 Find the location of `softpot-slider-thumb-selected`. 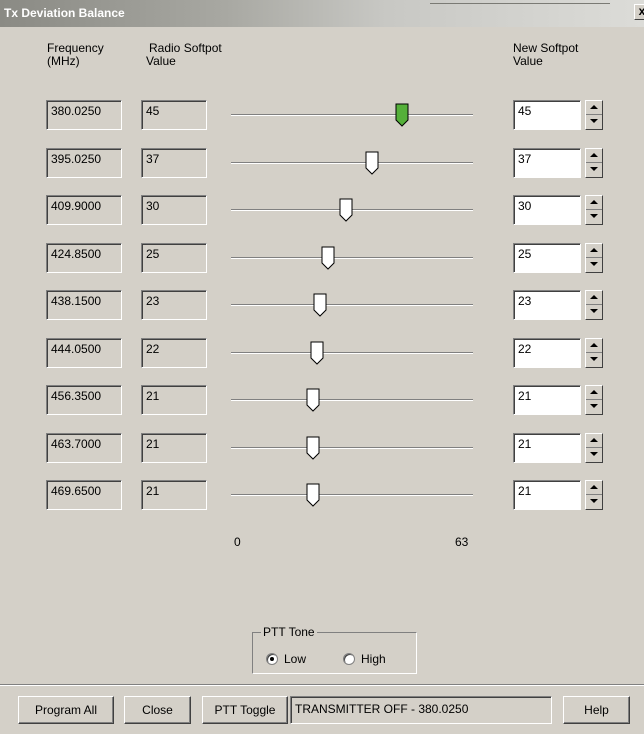

softpot-slider-thumb-selected is located at coordinates (402, 115).